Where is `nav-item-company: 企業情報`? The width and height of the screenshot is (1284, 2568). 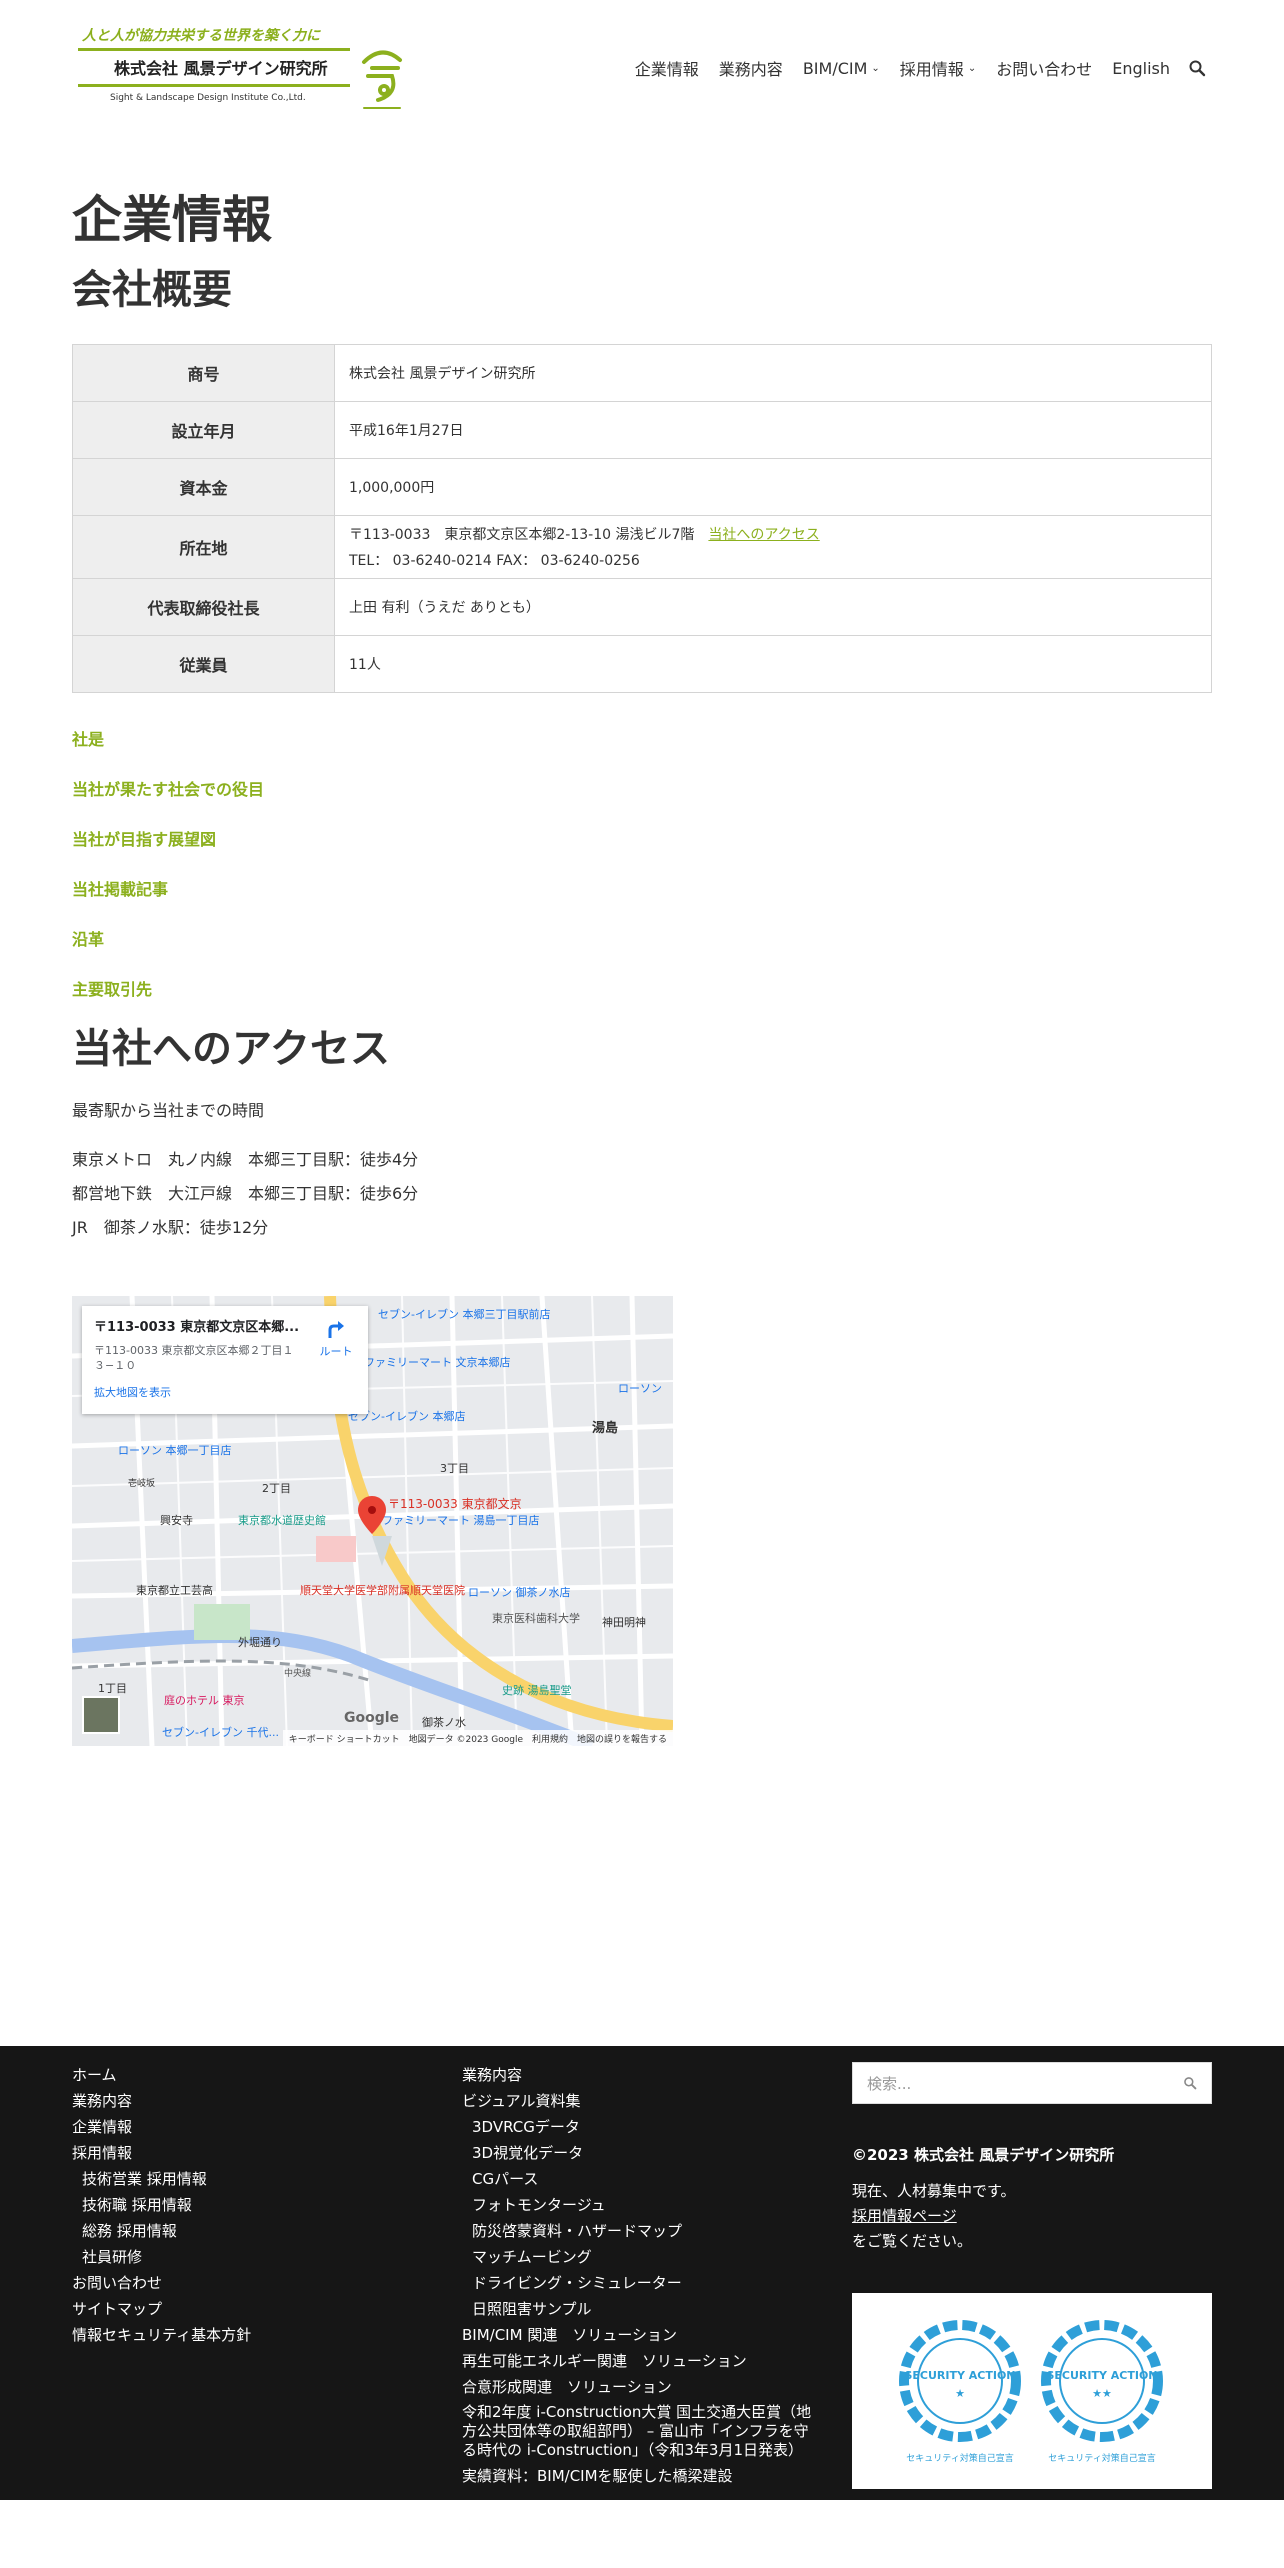 nav-item-company: 企業情報 is located at coordinates (667, 68).